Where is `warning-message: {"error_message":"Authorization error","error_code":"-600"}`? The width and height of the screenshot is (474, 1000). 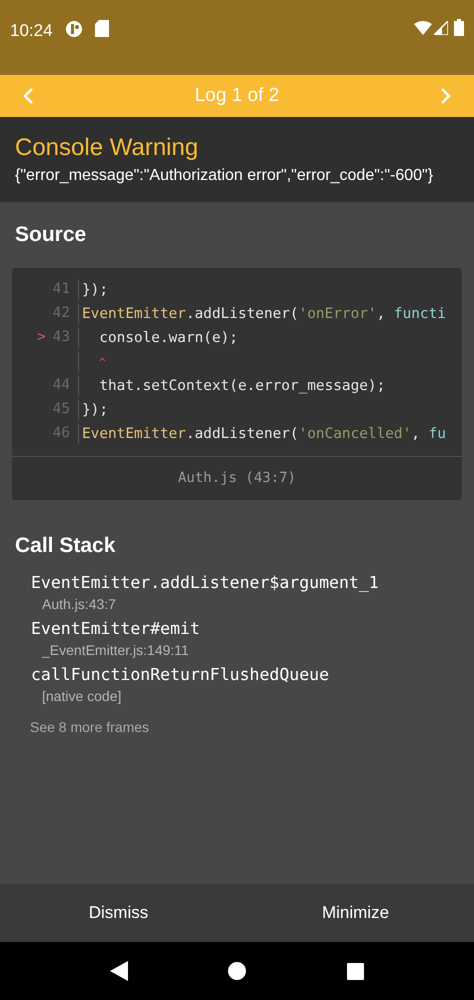
warning-message: {"error_message":"Authorization error","error_code":"-600"} is located at coordinates (224, 176).